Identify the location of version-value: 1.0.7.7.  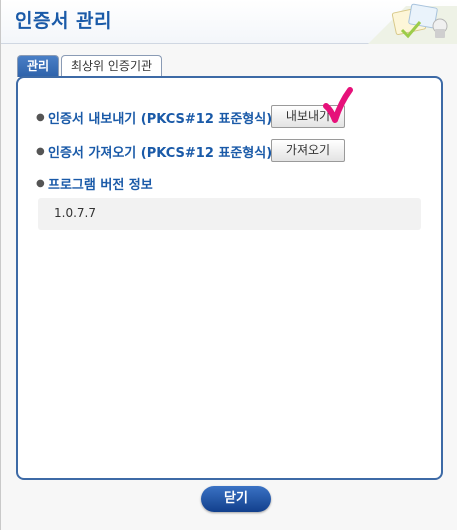
(75, 213).